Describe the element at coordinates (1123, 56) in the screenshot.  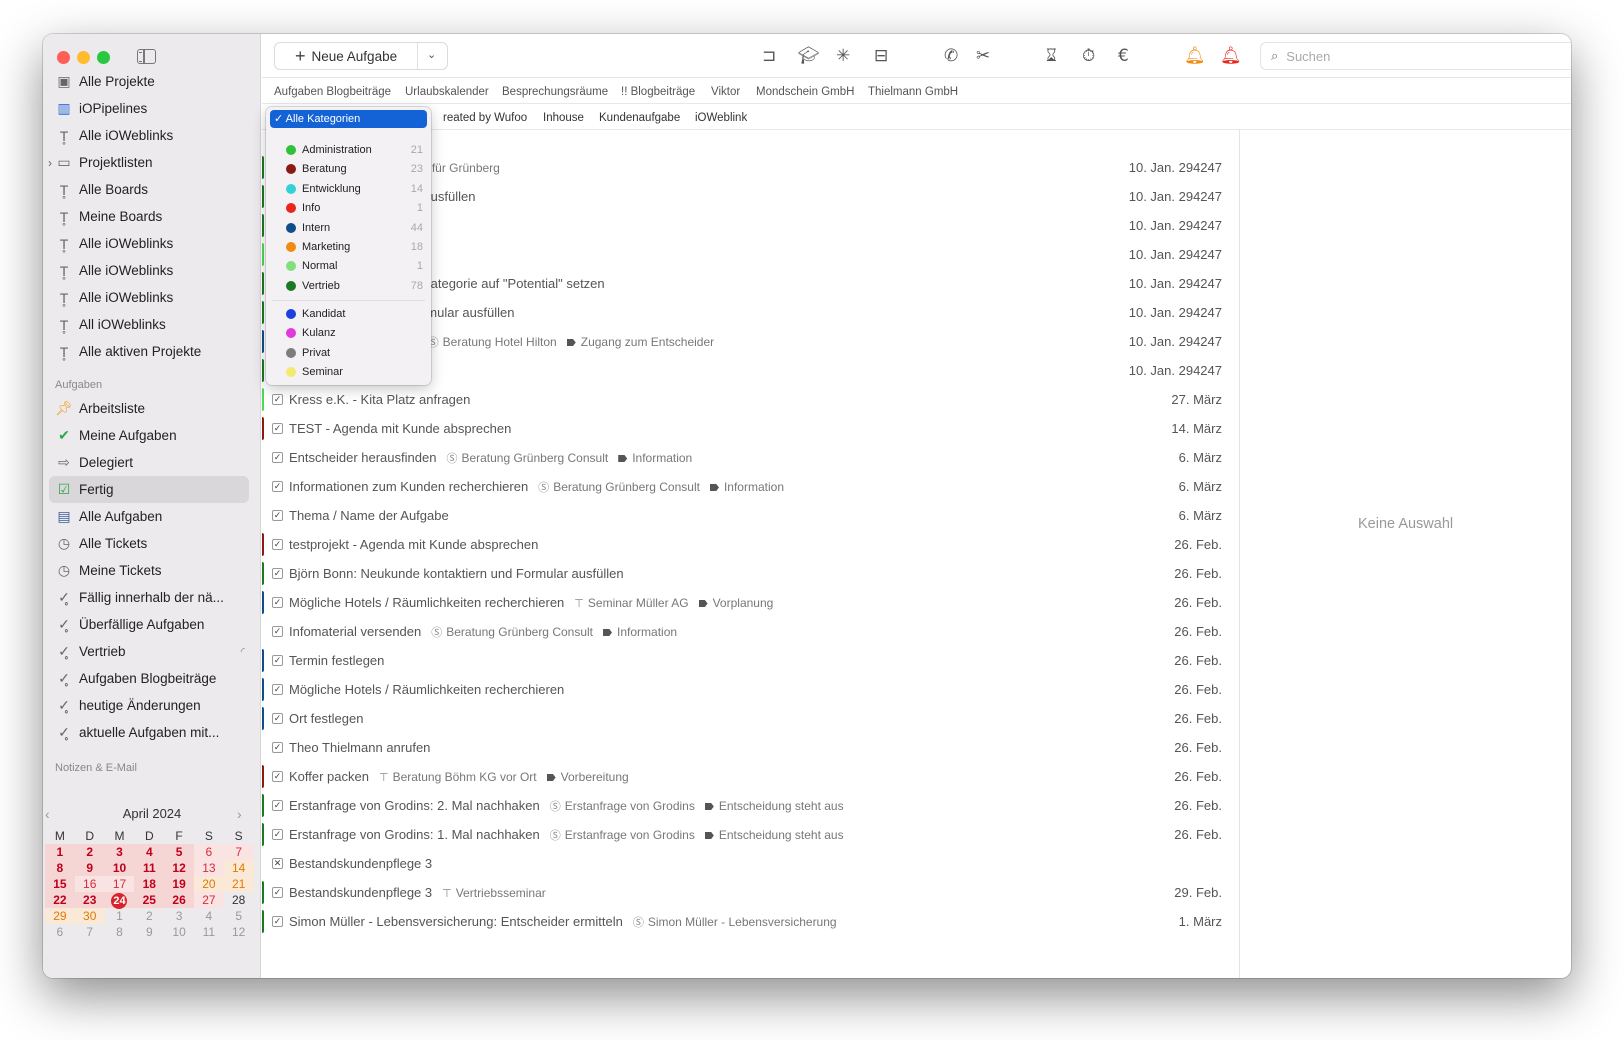
I see `euro-icon: €` at that location.